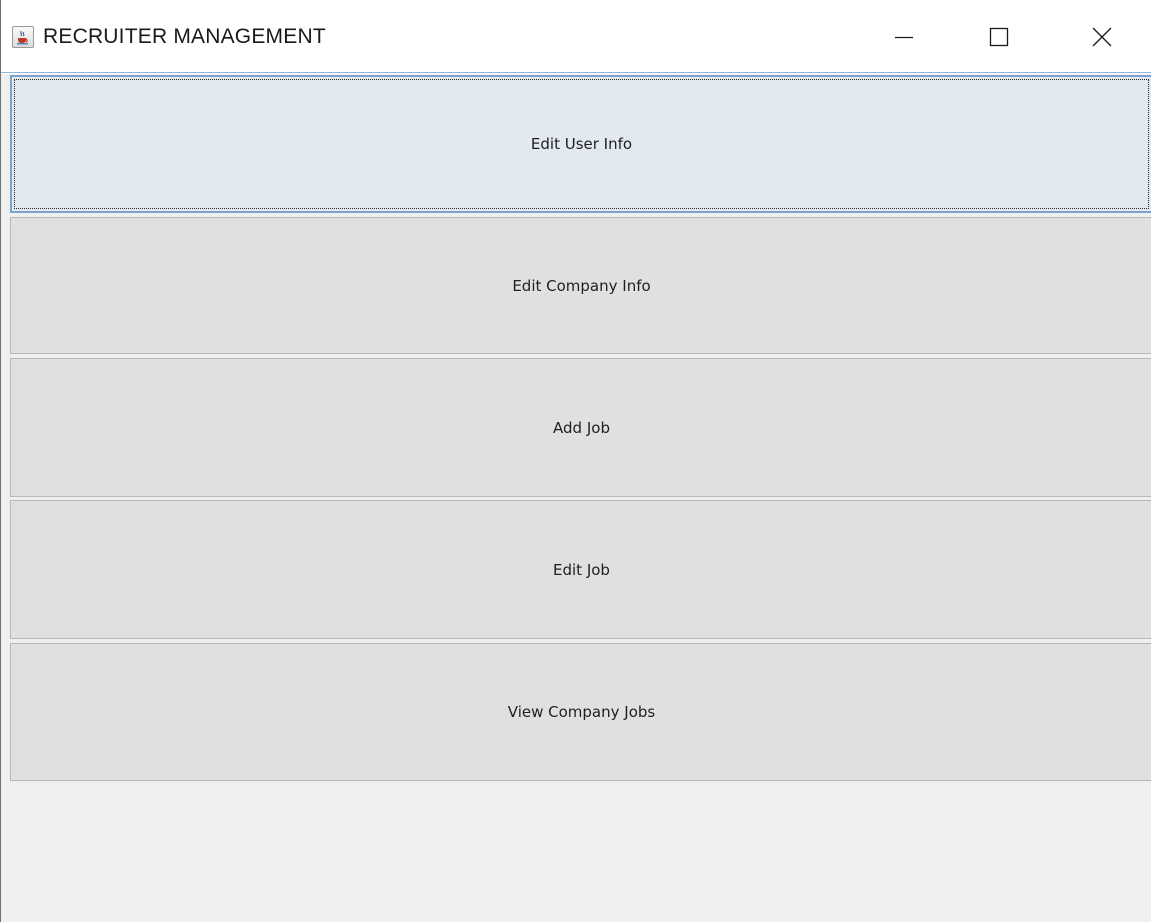  What do you see at coordinates (23, 37) in the screenshot?
I see `java-cup-icon` at bounding box center [23, 37].